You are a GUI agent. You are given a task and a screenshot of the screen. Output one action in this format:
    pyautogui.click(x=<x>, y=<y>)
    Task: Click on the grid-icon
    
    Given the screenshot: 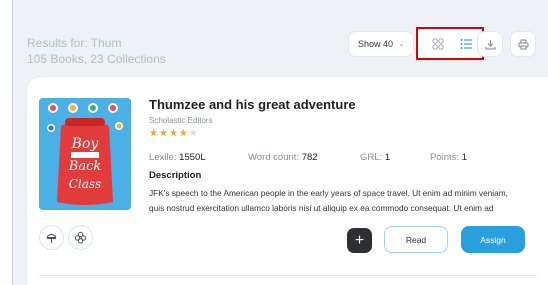 What is the action you would take?
    pyautogui.click(x=438, y=44)
    